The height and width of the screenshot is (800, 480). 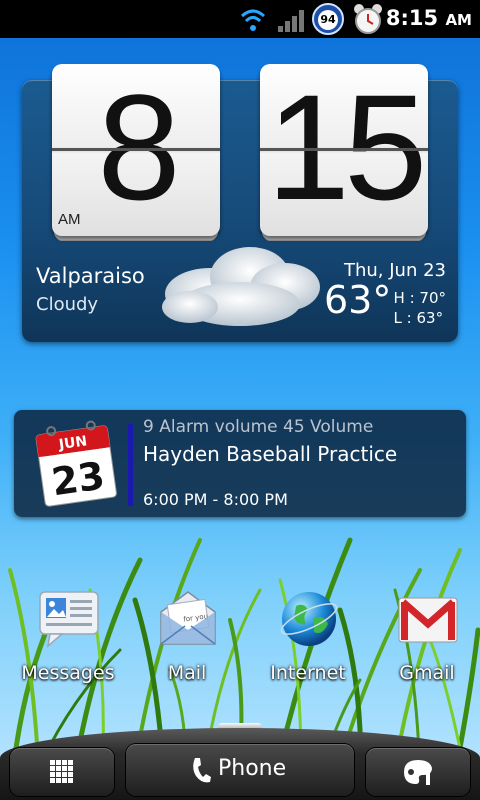 What do you see at coordinates (358, 300) in the screenshot?
I see `current-temperature: 63°` at bounding box center [358, 300].